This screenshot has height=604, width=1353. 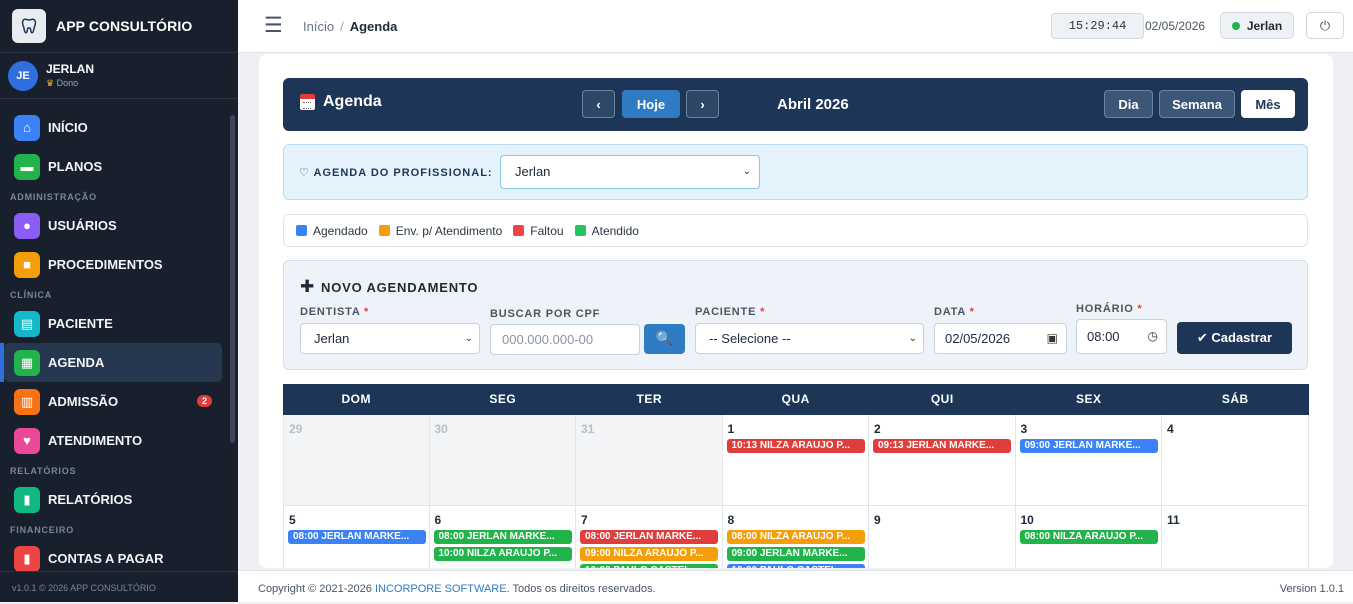 What do you see at coordinates (1197, 104) in the screenshot?
I see `view-week-button: Semana` at bounding box center [1197, 104].